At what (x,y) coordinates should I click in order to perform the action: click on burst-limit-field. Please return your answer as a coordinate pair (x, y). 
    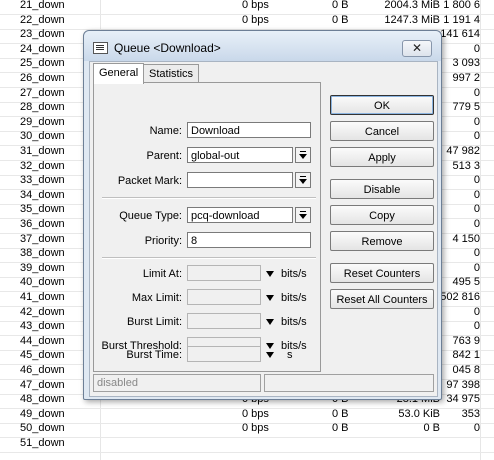
    Looking at the image, I should click on (224, 321).